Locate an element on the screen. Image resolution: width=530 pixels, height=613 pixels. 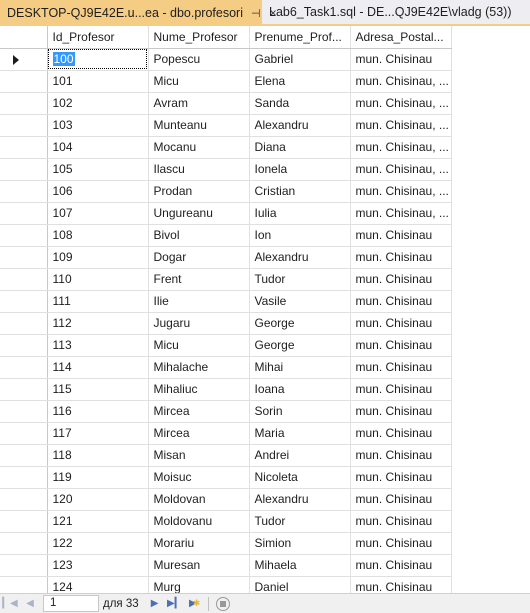
table-row: 121 Moldovanu Tudor mun. Chisinau is located at coordinates (226, 521).